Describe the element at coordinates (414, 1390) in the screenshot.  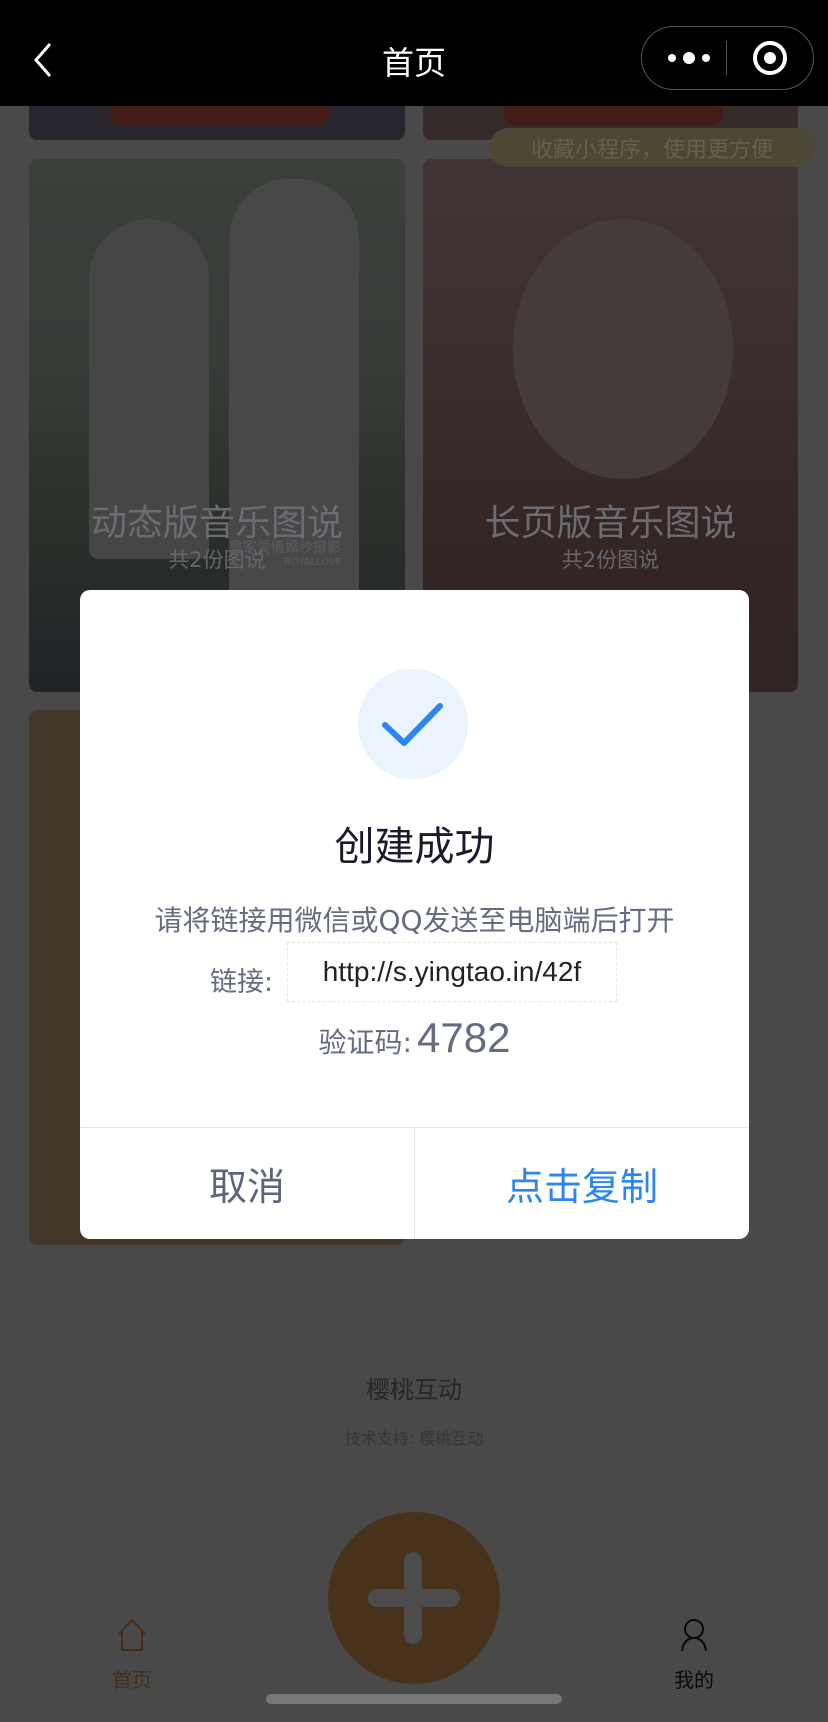
I see `footer-brand: 樱桃互动` at that location.